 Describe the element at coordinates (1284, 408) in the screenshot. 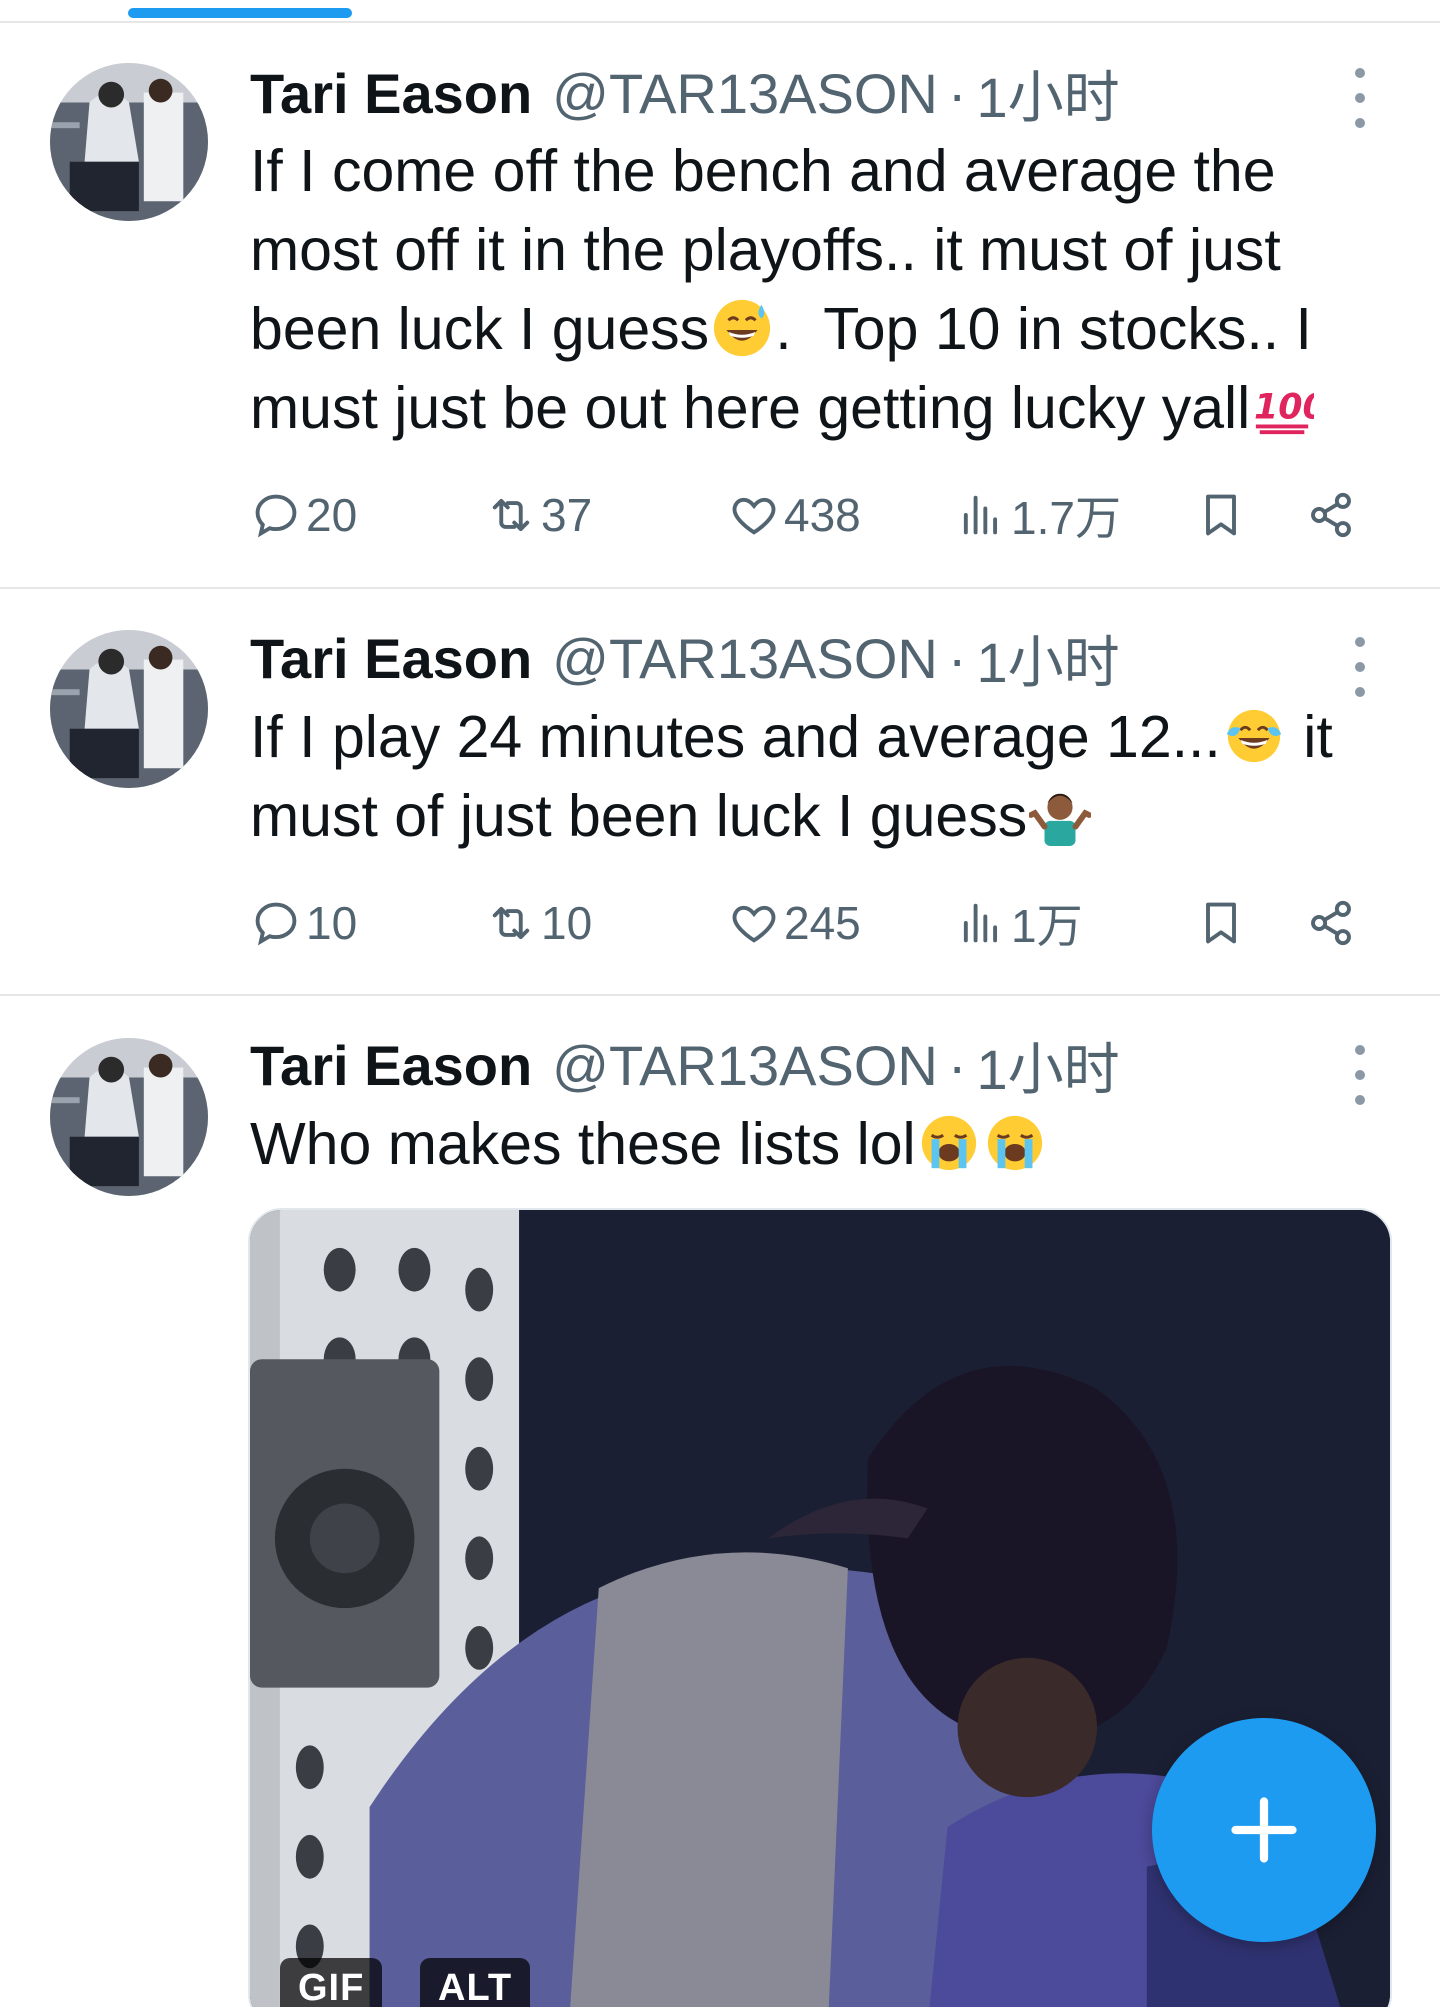

I see `svg-text: 100` at that location.